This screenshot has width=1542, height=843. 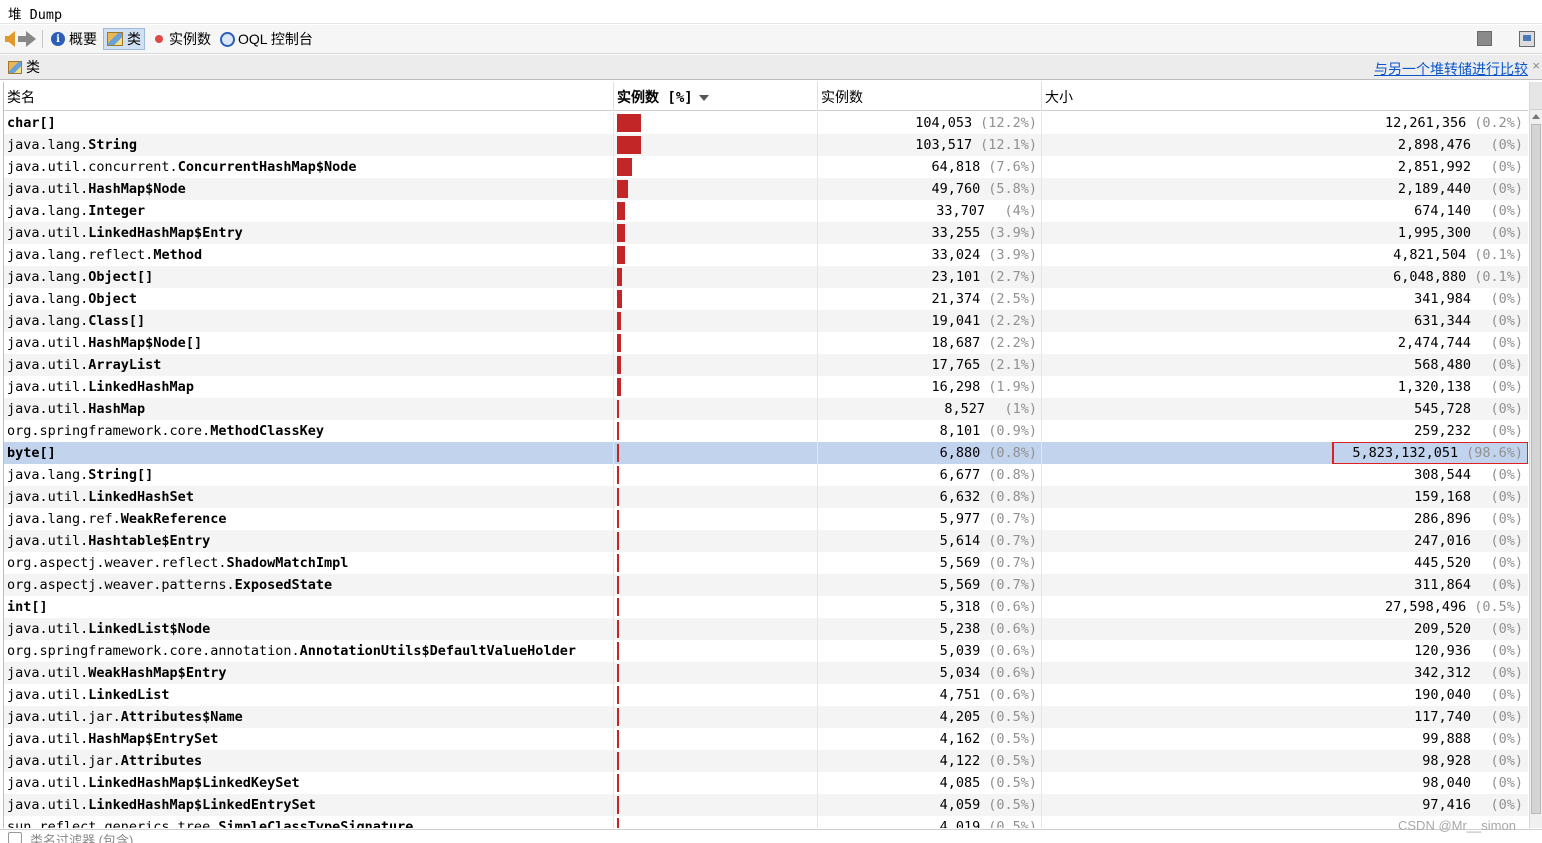 I want to click on table-row: java.lang. Object 21,374 (2.5%) 341,984 (0%), so click(x=766, y=299).